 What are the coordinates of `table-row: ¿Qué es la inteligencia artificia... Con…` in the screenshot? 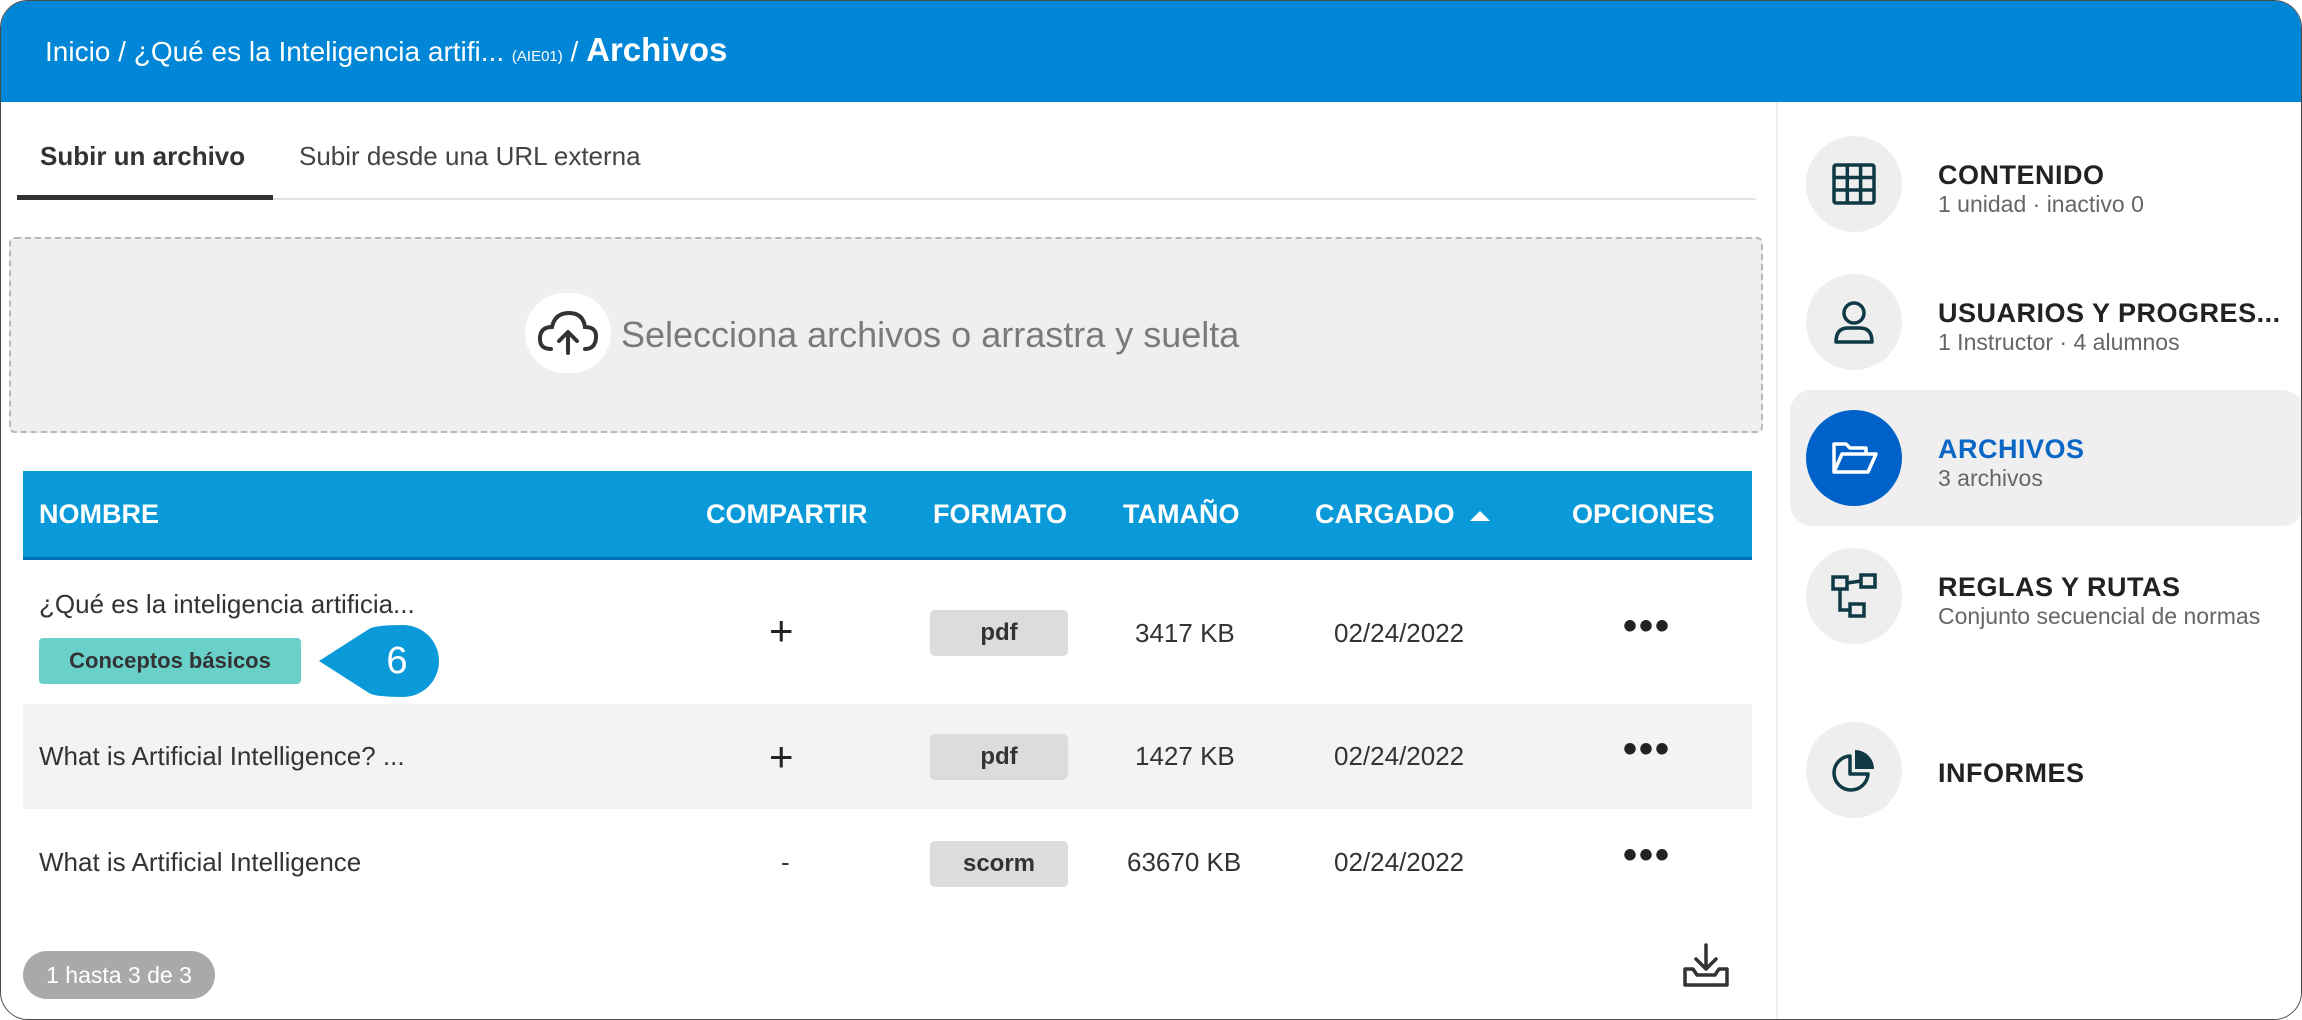 It's located at (887, 632).